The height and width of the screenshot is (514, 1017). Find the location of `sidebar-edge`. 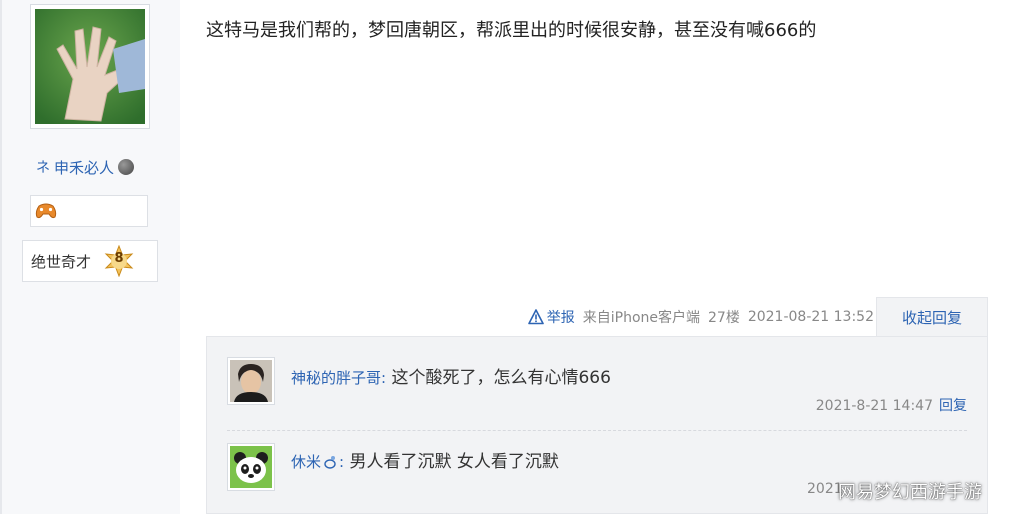

sidebar-edge is located at coordinates (1, 257).